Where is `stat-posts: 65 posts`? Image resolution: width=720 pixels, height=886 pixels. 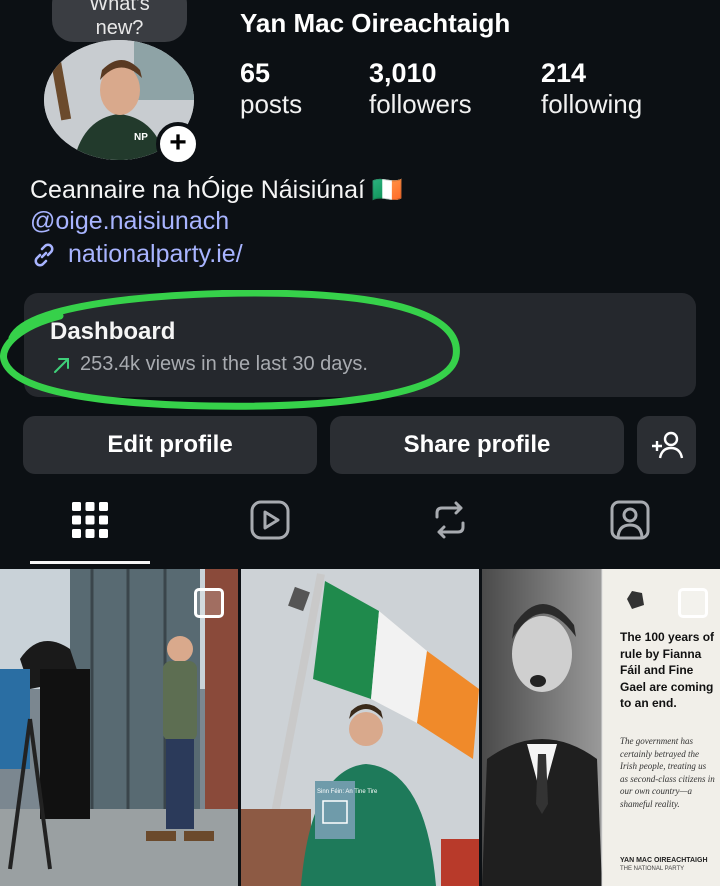
stat-posts: 65 posts is located at coordinates (271, 89).